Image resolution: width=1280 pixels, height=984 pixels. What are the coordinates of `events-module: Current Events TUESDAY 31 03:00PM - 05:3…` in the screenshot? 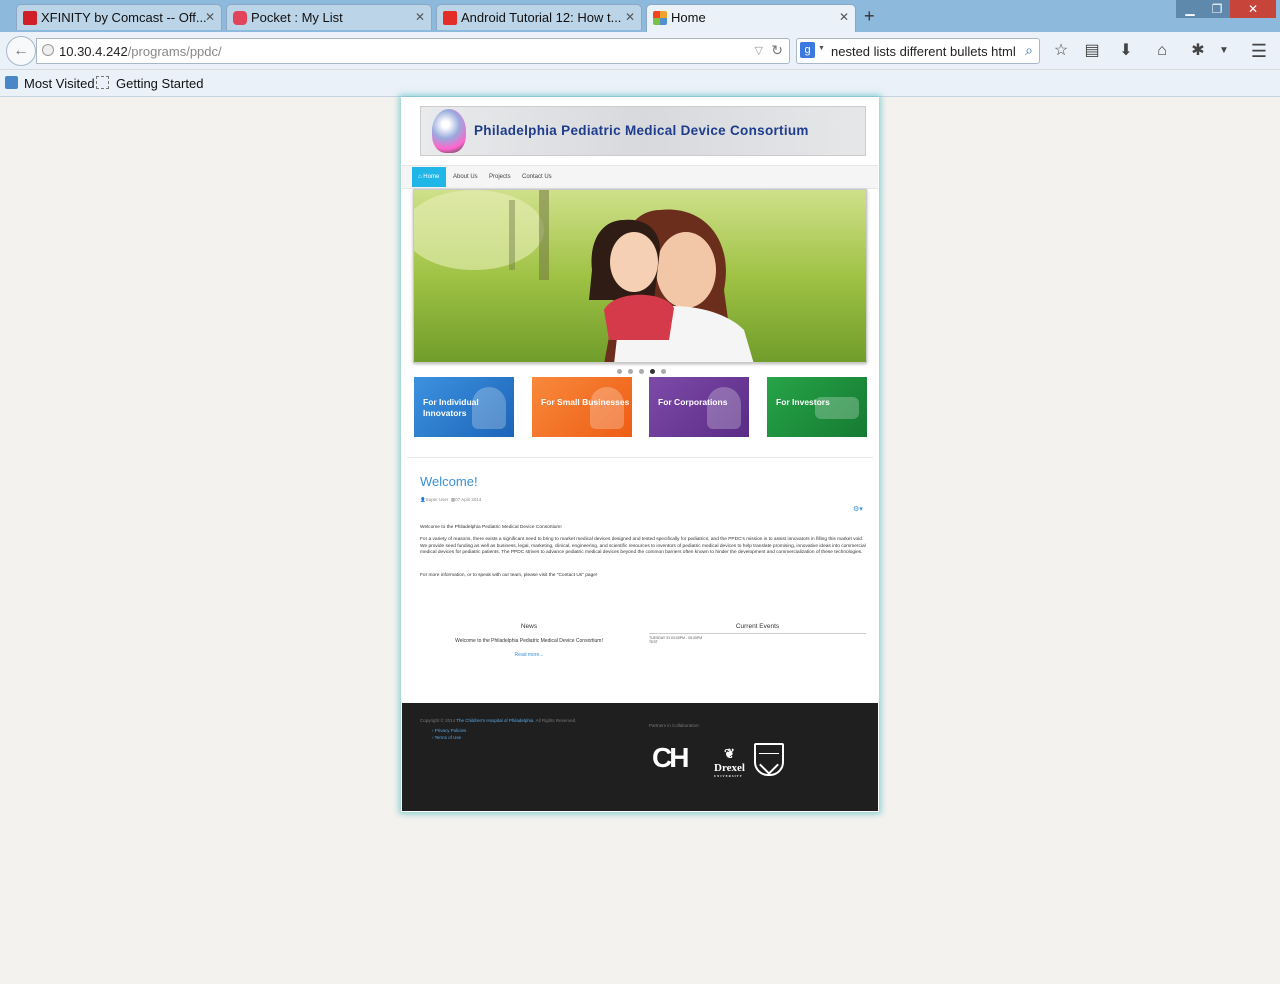 It's located at (757, 633).